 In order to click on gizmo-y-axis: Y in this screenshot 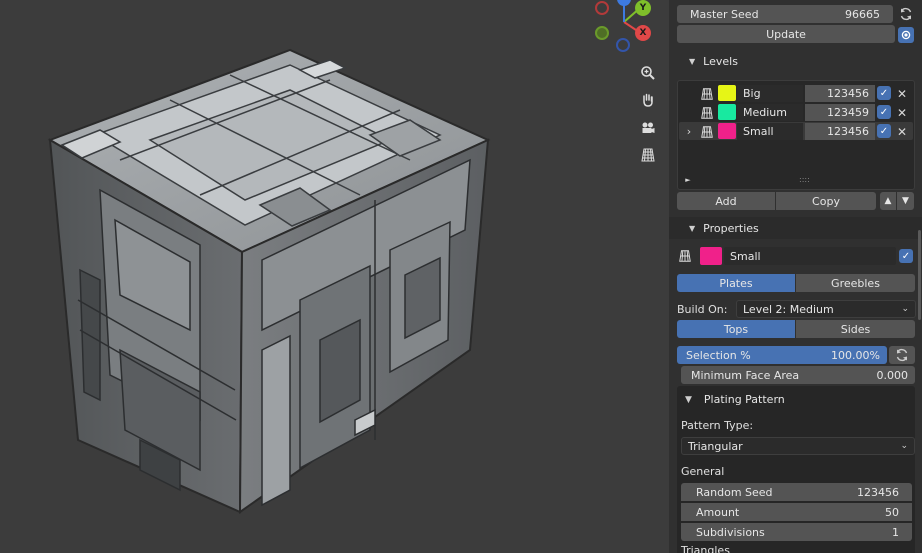, I will do `click(643, 8)`.